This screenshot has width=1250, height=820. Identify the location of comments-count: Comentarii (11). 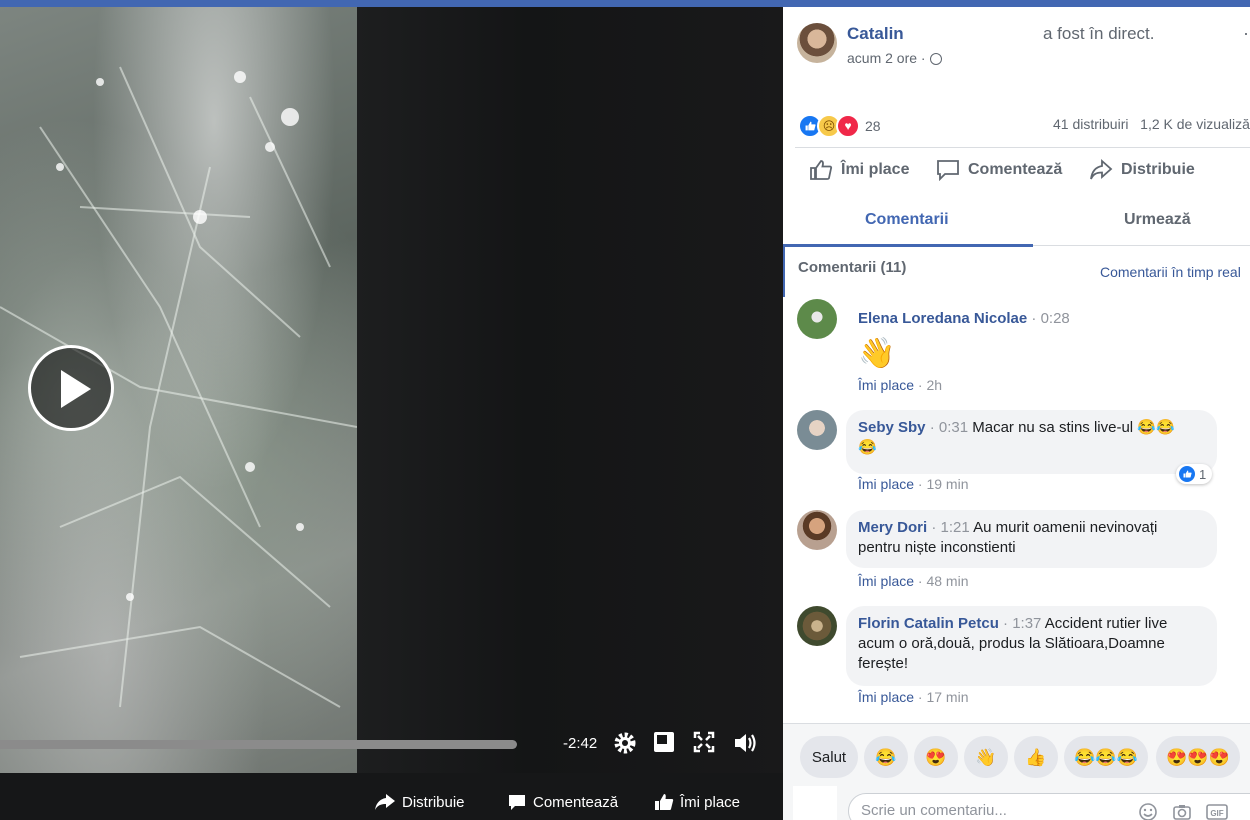
(852, 267).